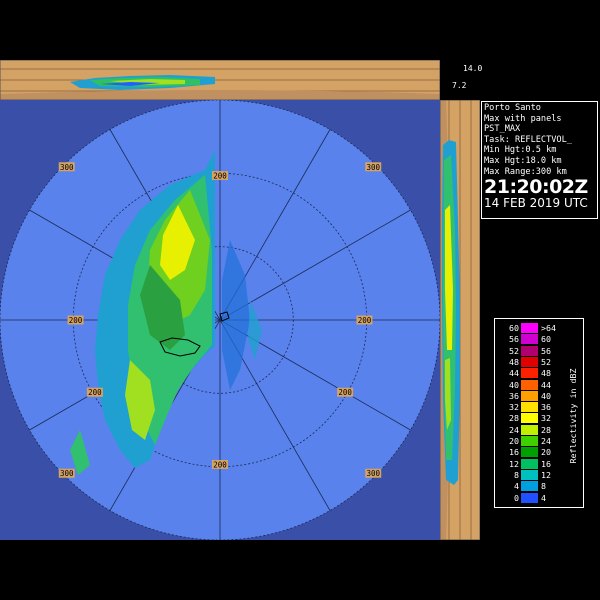  I want to click on station-name: Porto Santo, so click(512, 108).